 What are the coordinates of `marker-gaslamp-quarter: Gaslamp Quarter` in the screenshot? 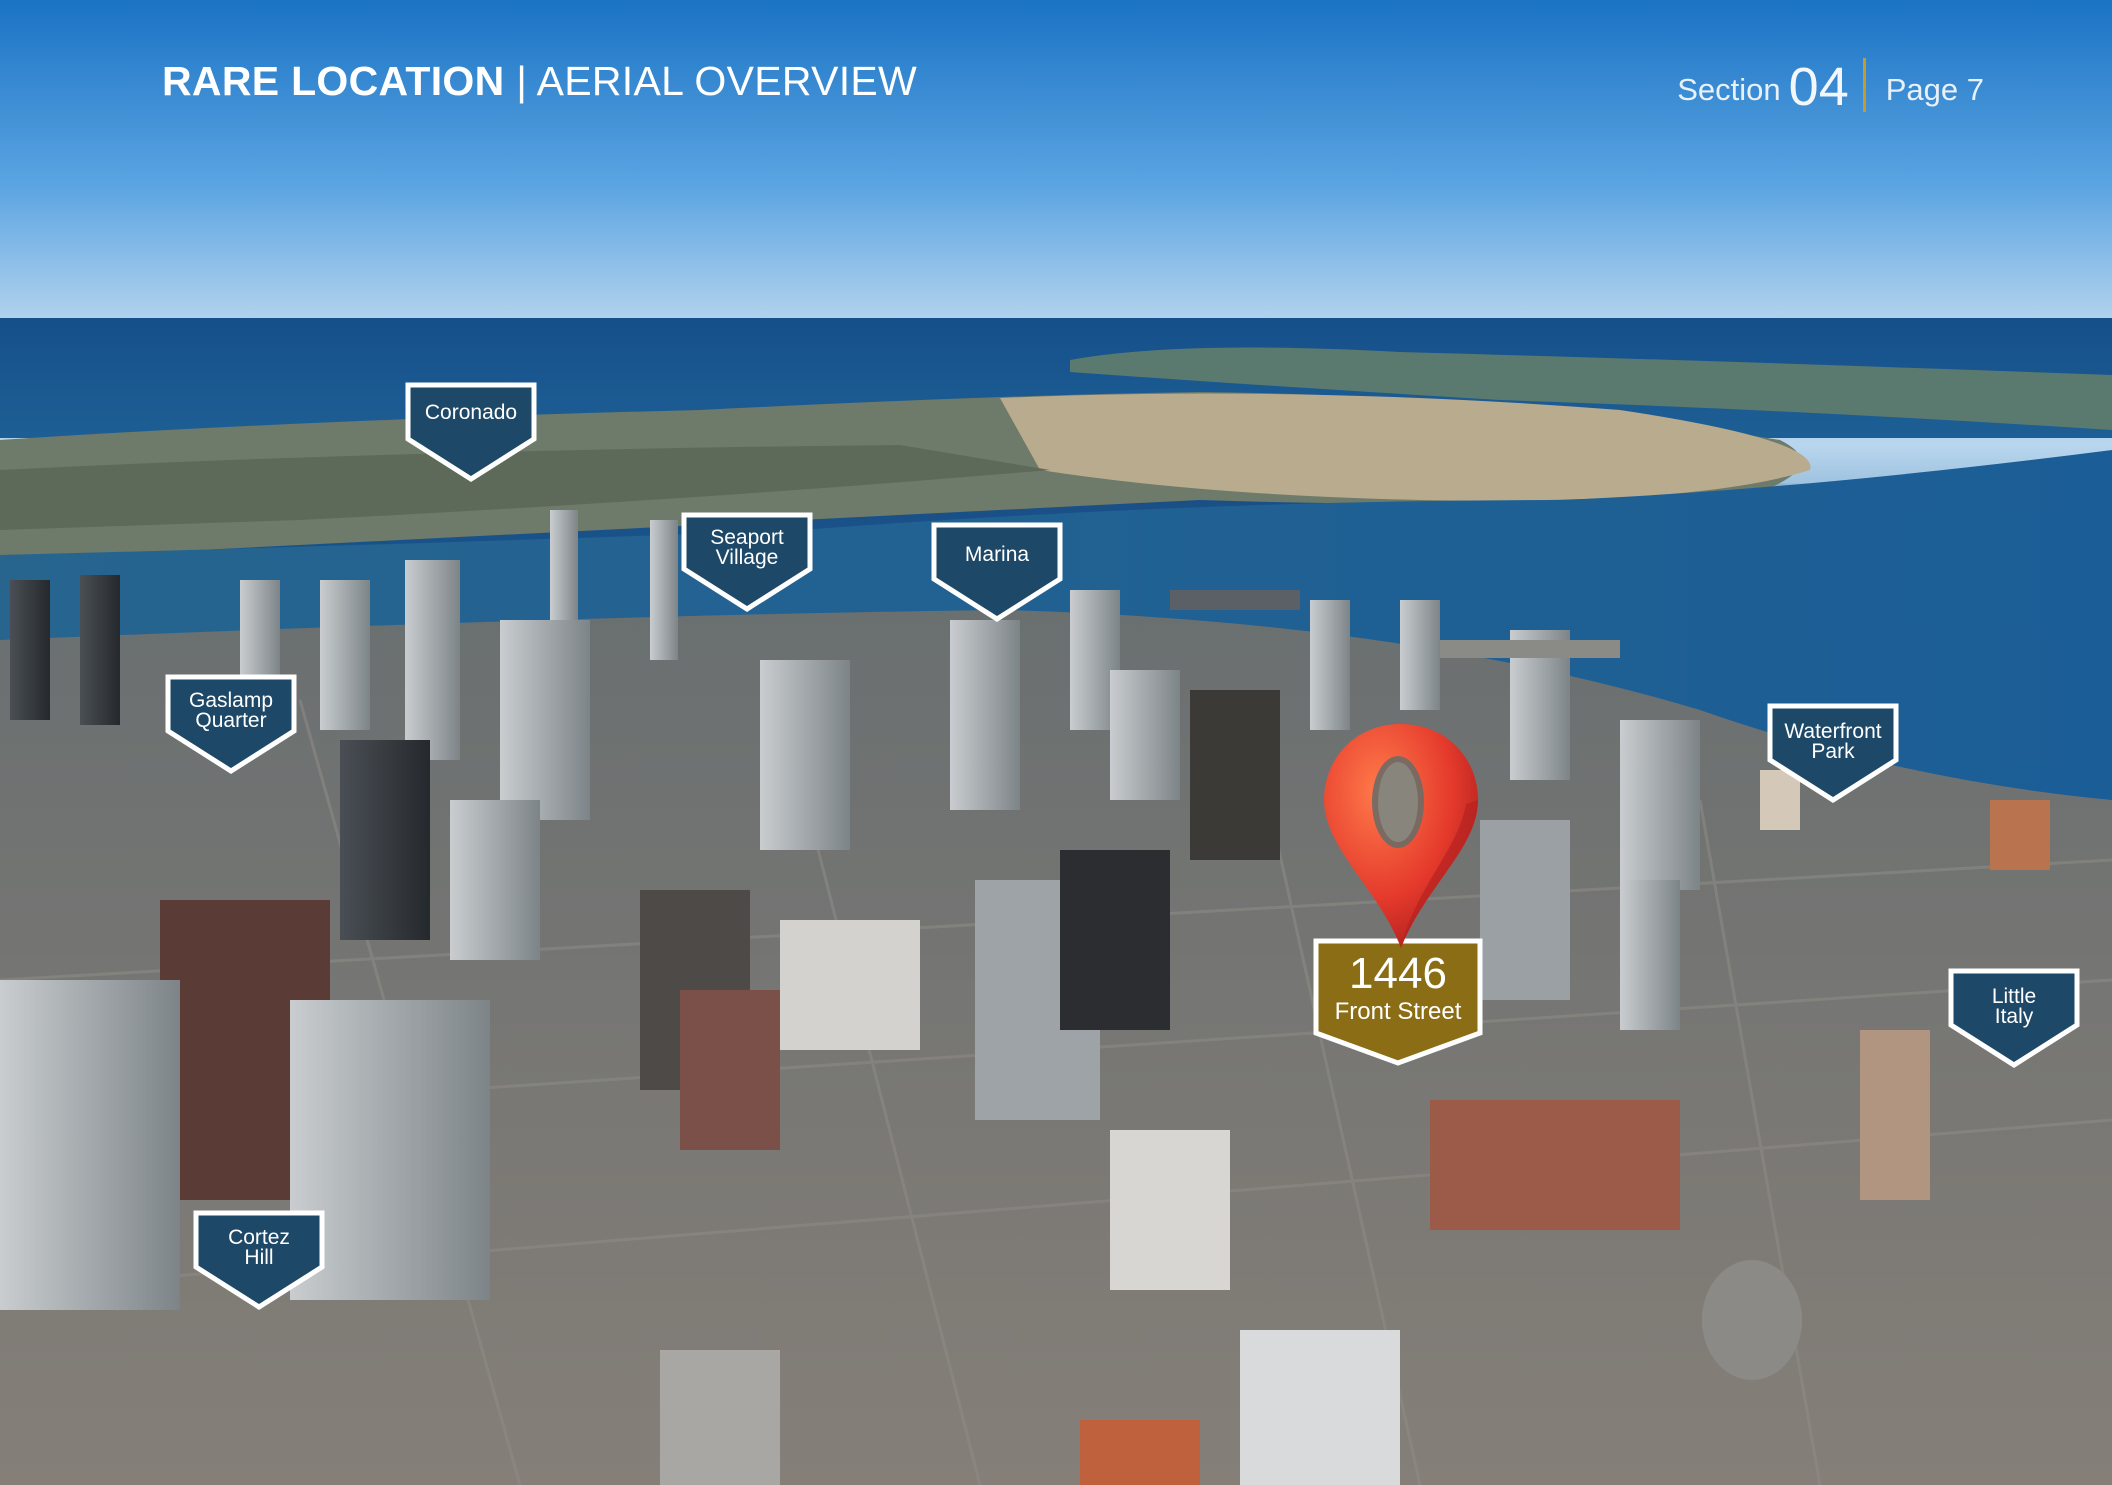 It's located at (231, 724).